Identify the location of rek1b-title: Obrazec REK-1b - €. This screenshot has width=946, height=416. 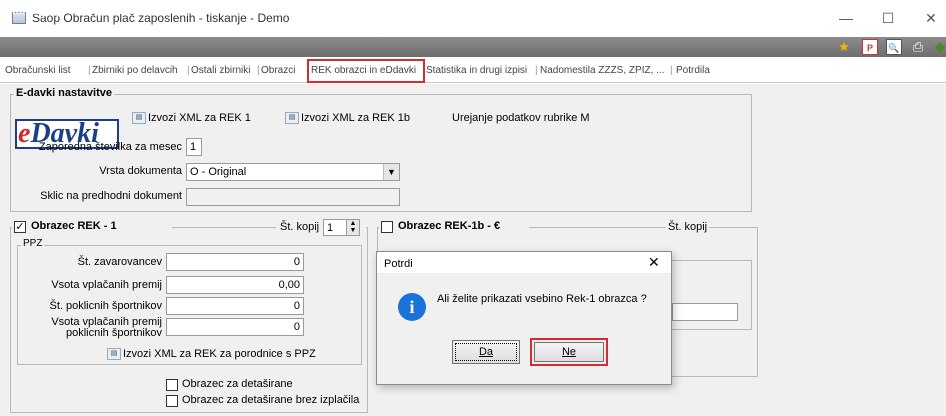
(449, 226).